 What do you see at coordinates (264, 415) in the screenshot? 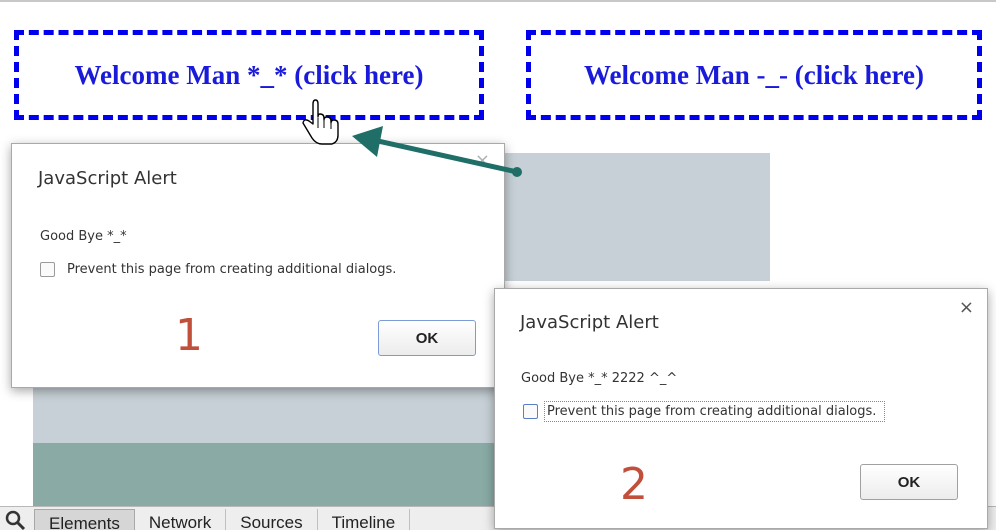
I see `background-panel-middle` at bounding box center [264, 415].